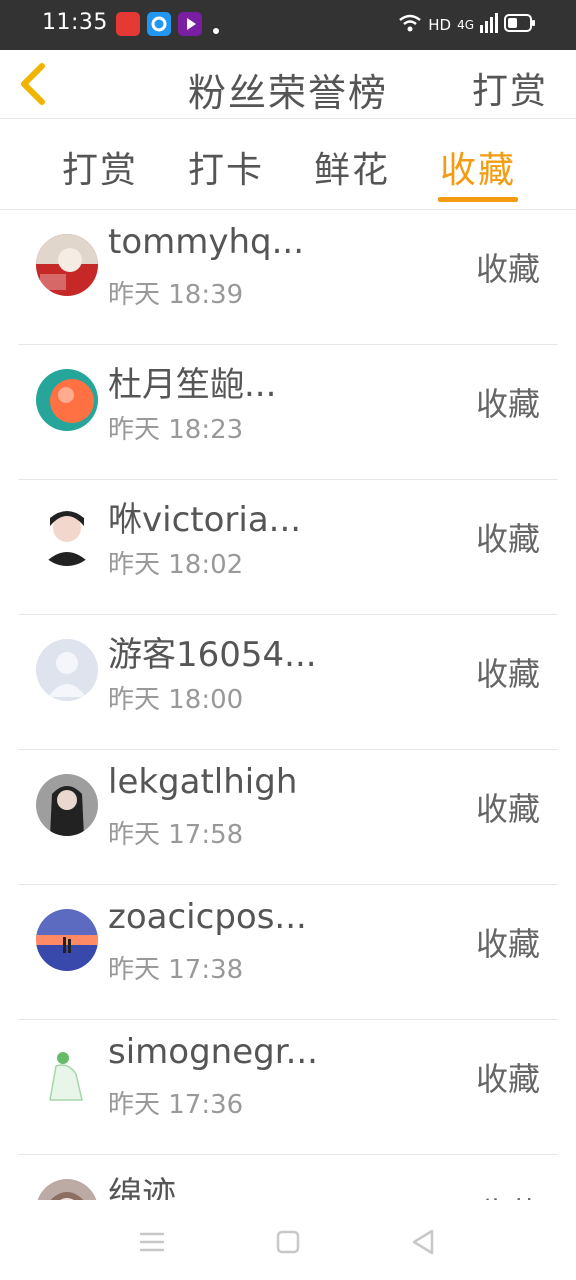 The image size is (576, 1280). What do you see at coordinates (288, 952) in the screenshot?
I see `list-item: zoacicpos... 昨天 17:38 收藏` at bounding box center [288, 952].